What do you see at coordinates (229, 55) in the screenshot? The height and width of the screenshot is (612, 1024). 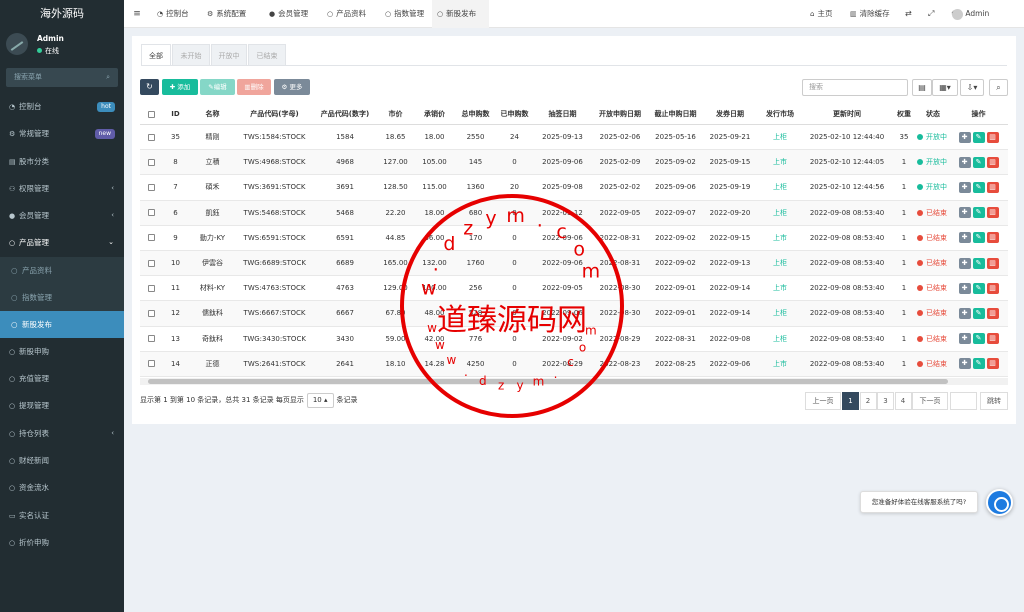 I see `status-tab: 开放中` at bounding box center [229, 55].